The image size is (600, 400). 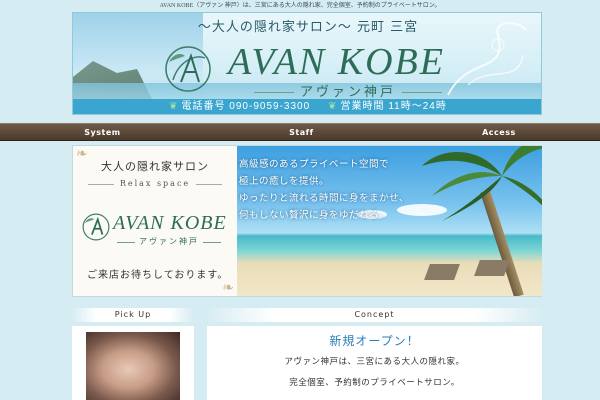 I want to click on hero-copy-line: ゆったりと流れる時間に身をまかせ、, so click(x=324, y=198).